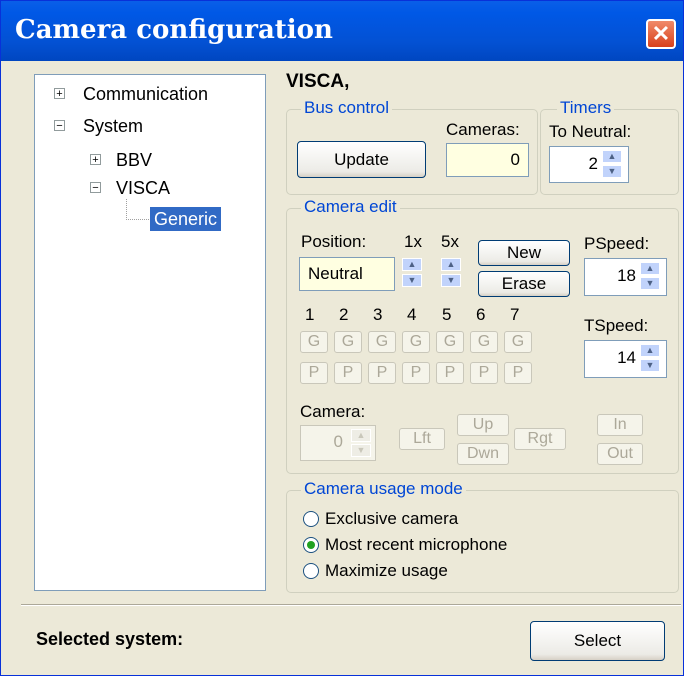  I want to click on radio-exclusive-camera, so click(311, 519).